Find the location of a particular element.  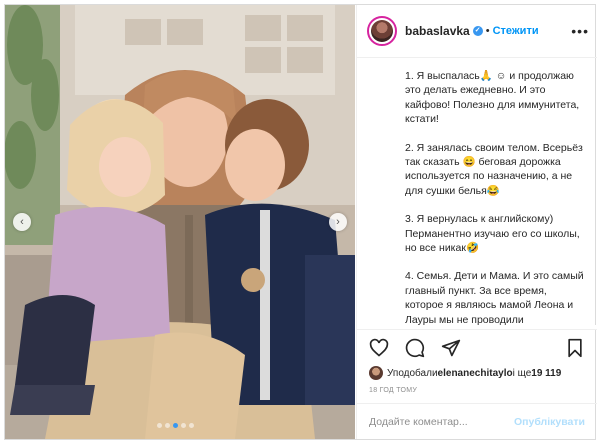

carousel-indicator is located at coordinates (175, 425).